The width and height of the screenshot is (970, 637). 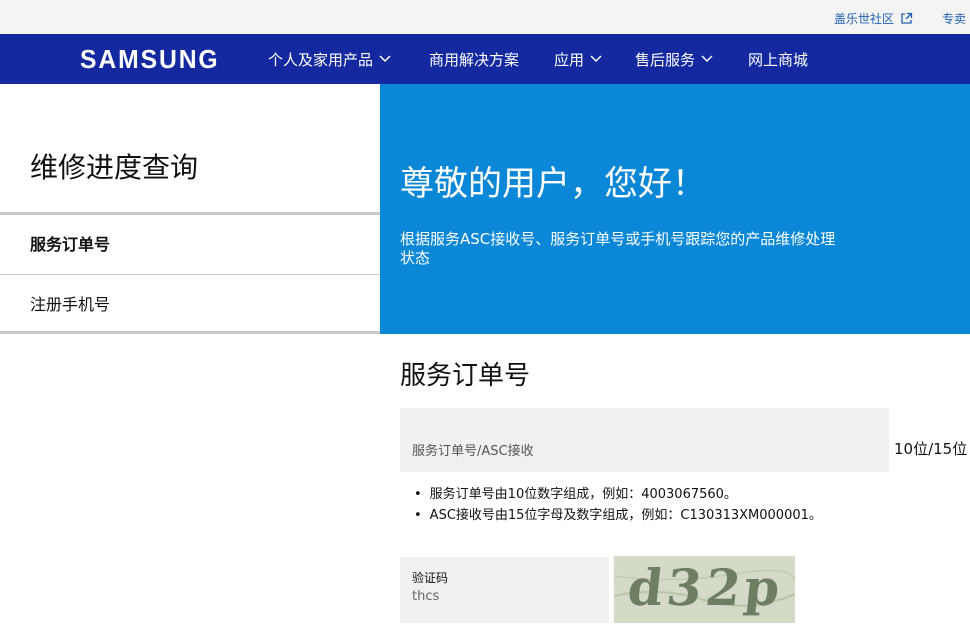 I want to click on store-link: 专卖, so click(x=954, y=18).